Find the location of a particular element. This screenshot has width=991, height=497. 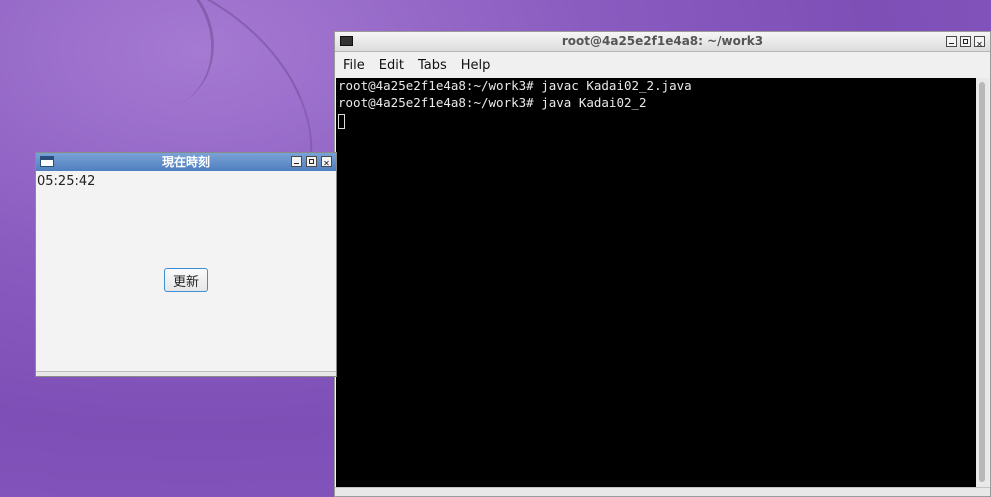

current-time: 05:25:42 is located at coordinates (66, 181).